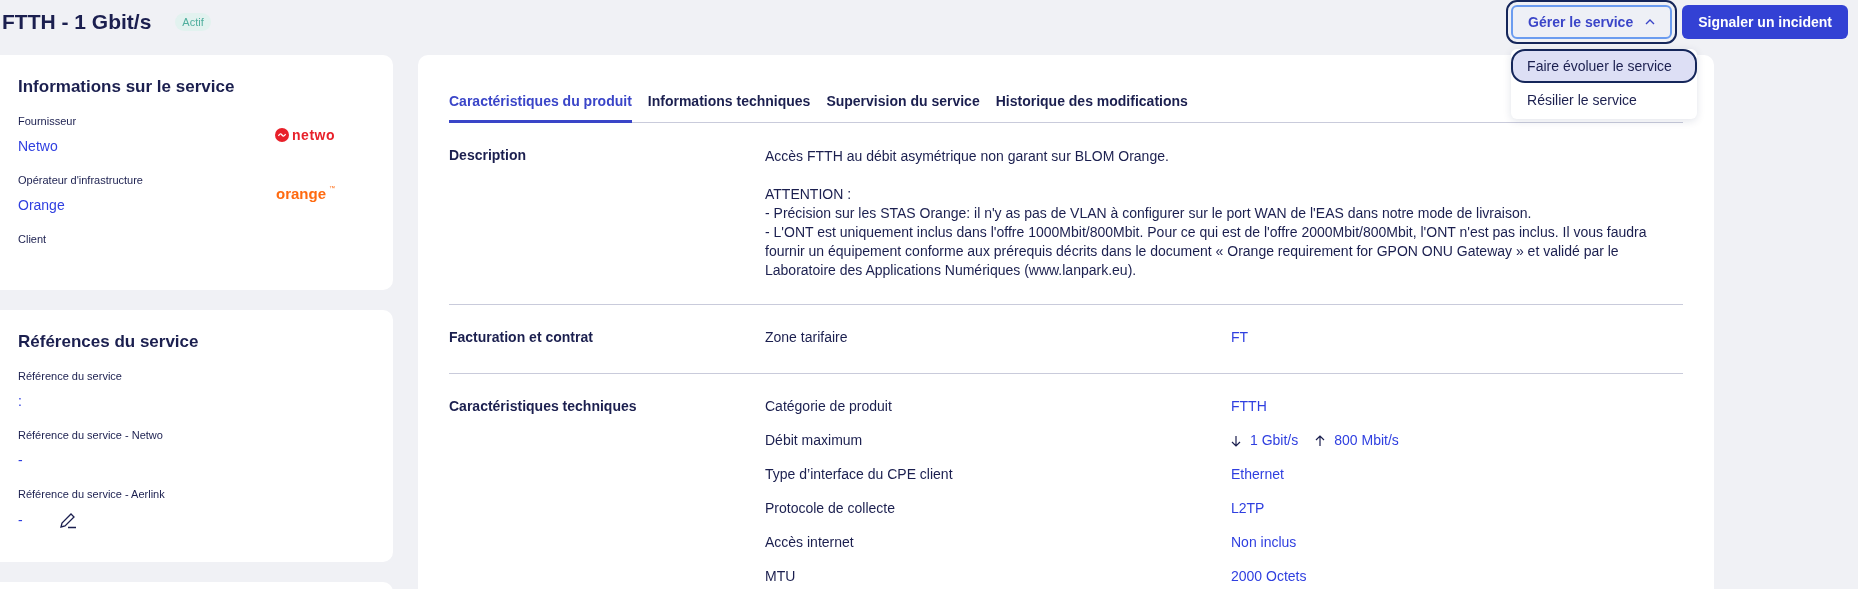 The width and height of the screenshot is (1858, 589). I want to click on field-value: :, so click(20, 401).